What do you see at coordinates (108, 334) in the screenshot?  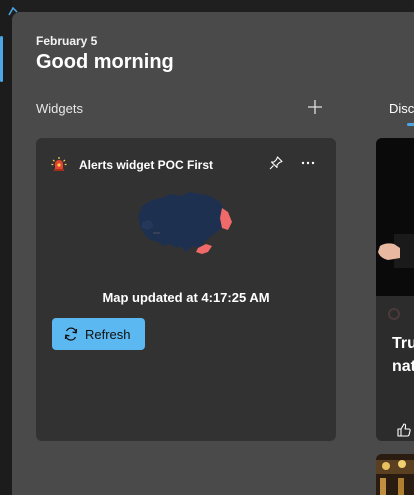 I see `refresh-label: Refresh` at bounding box center [108, 334].